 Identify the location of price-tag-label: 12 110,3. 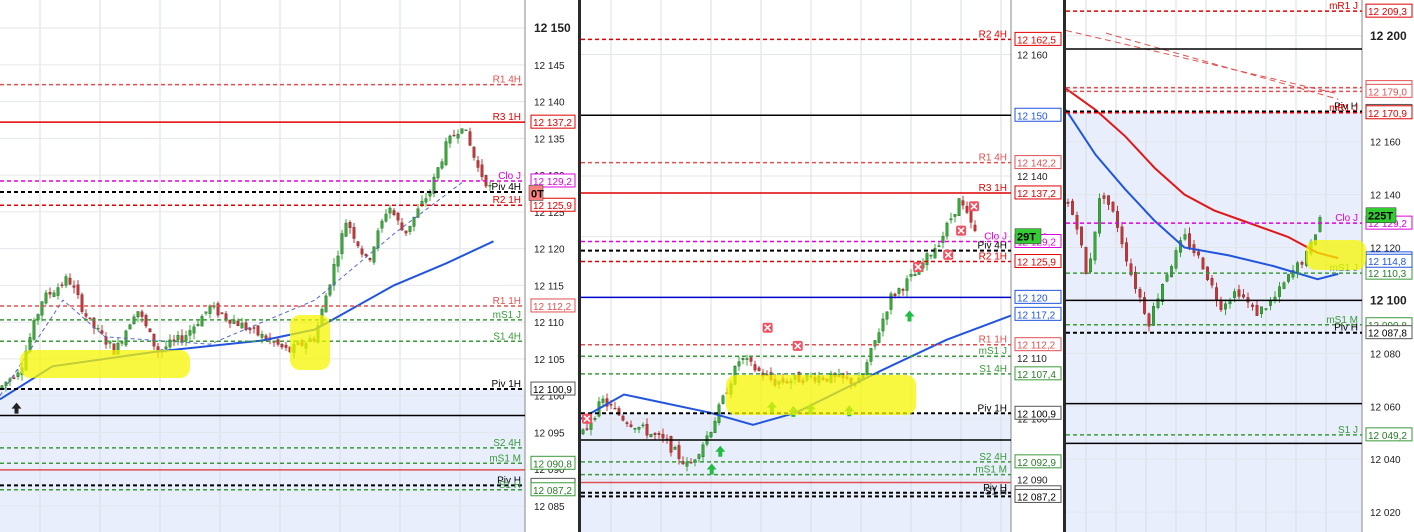
(1387, 274).